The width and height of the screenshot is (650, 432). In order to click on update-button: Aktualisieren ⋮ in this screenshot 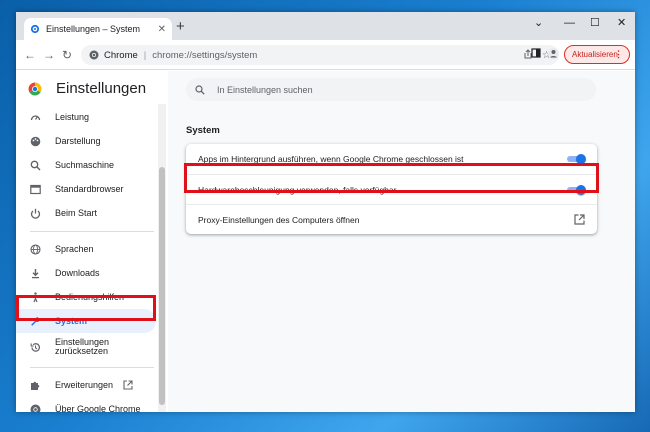, I will do `click(597, 54)`.